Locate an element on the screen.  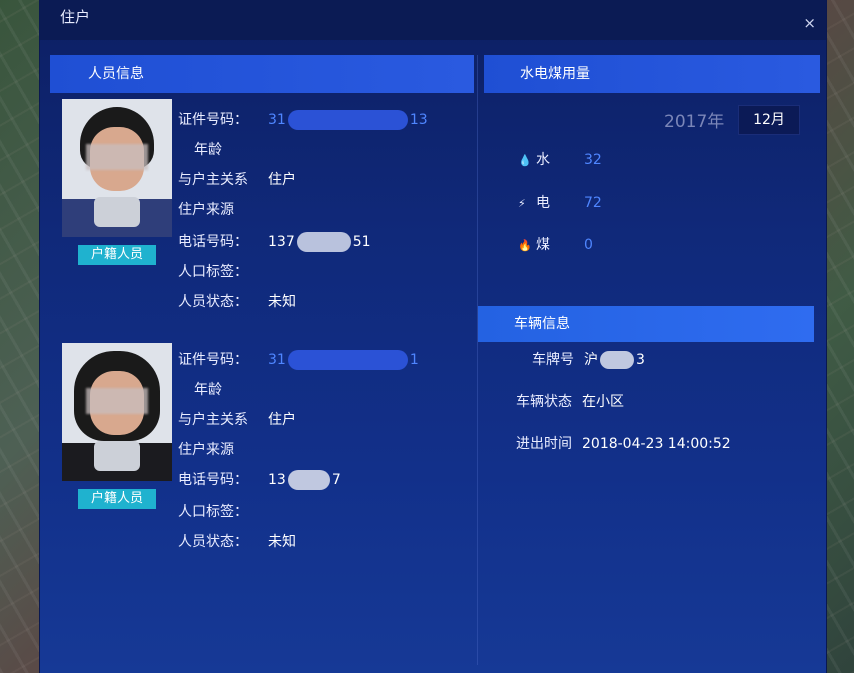
electricity-value: 72 is located at coordinates (593, 203).